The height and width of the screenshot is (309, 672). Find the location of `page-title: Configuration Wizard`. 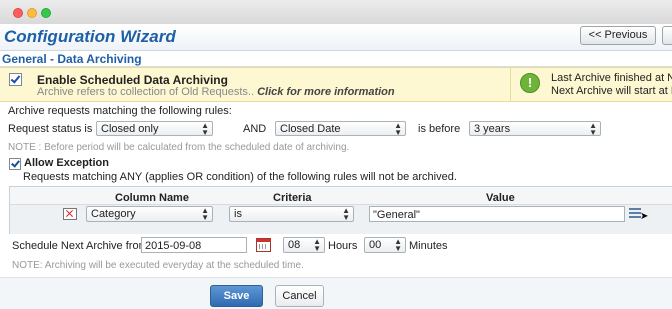

page-title: Configuration Wizard is located at coordinates (90, 36).